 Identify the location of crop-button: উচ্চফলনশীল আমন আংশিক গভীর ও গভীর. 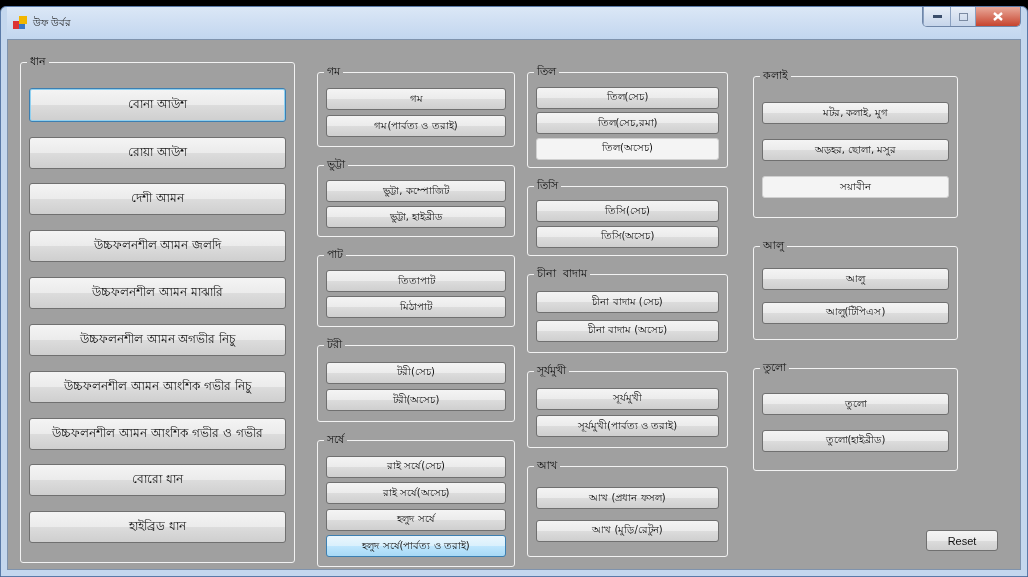
(157, 433).